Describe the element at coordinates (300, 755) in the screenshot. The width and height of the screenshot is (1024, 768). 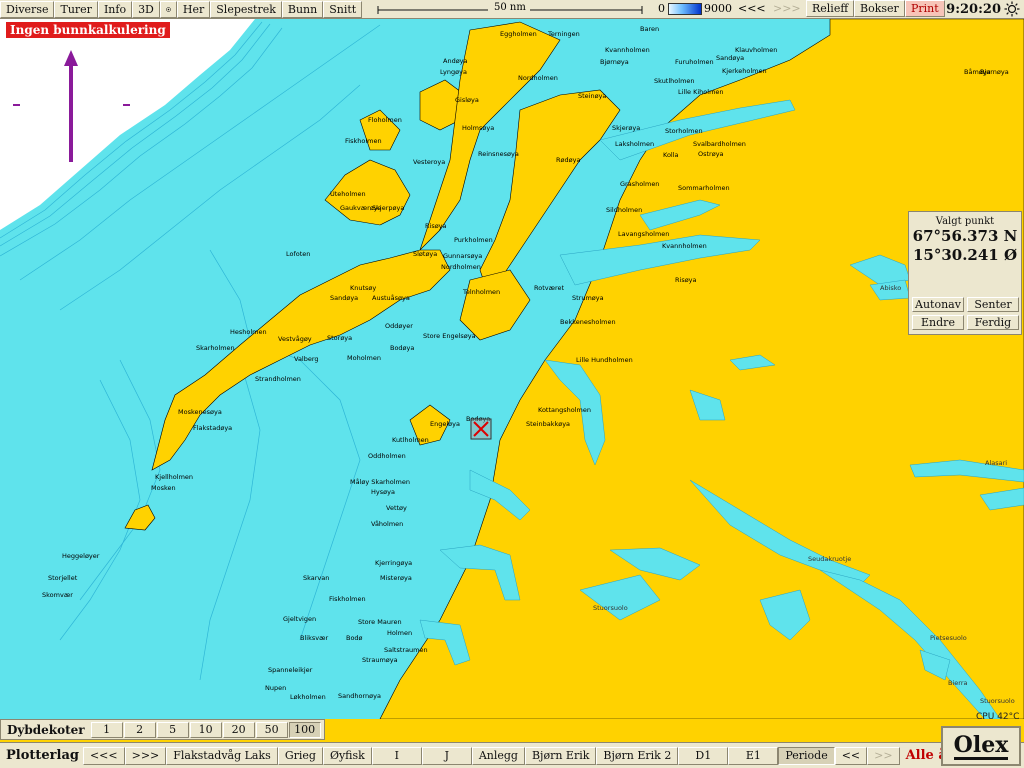
I see `layer-grieg: Grieg` at that location.